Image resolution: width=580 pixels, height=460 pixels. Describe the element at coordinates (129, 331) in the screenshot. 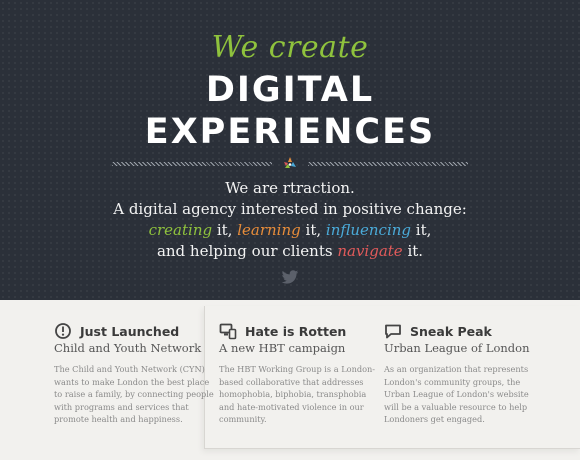

I see `column-title: Just Launched` at that location.